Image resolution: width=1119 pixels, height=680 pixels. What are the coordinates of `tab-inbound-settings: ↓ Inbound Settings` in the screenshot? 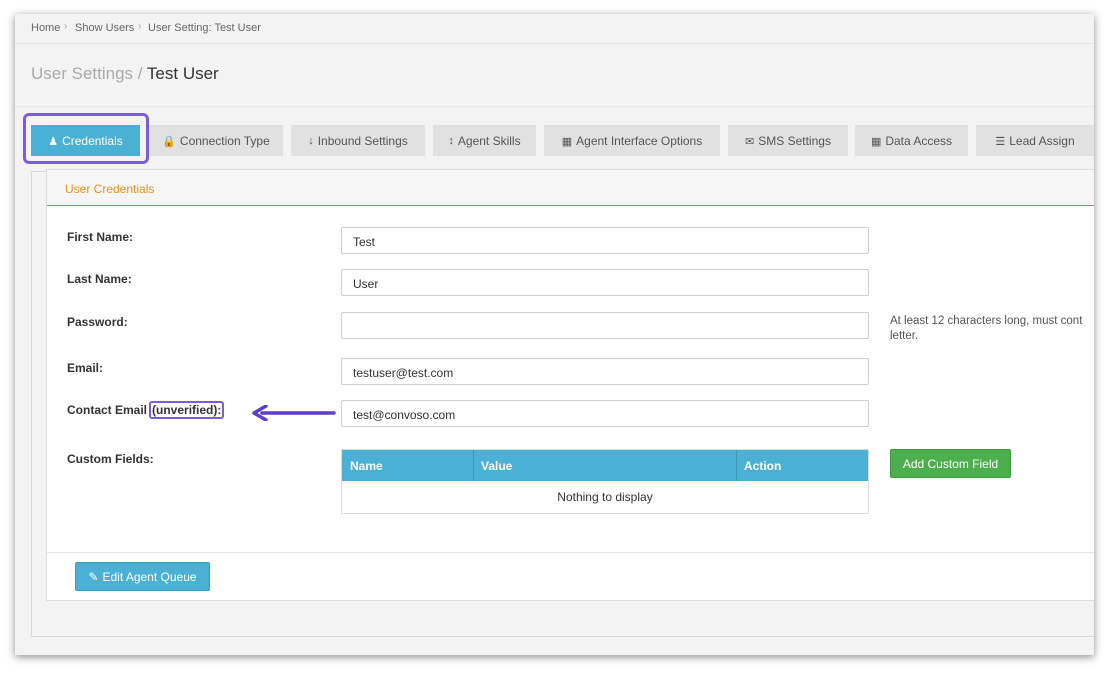 It's located at (358, 140).